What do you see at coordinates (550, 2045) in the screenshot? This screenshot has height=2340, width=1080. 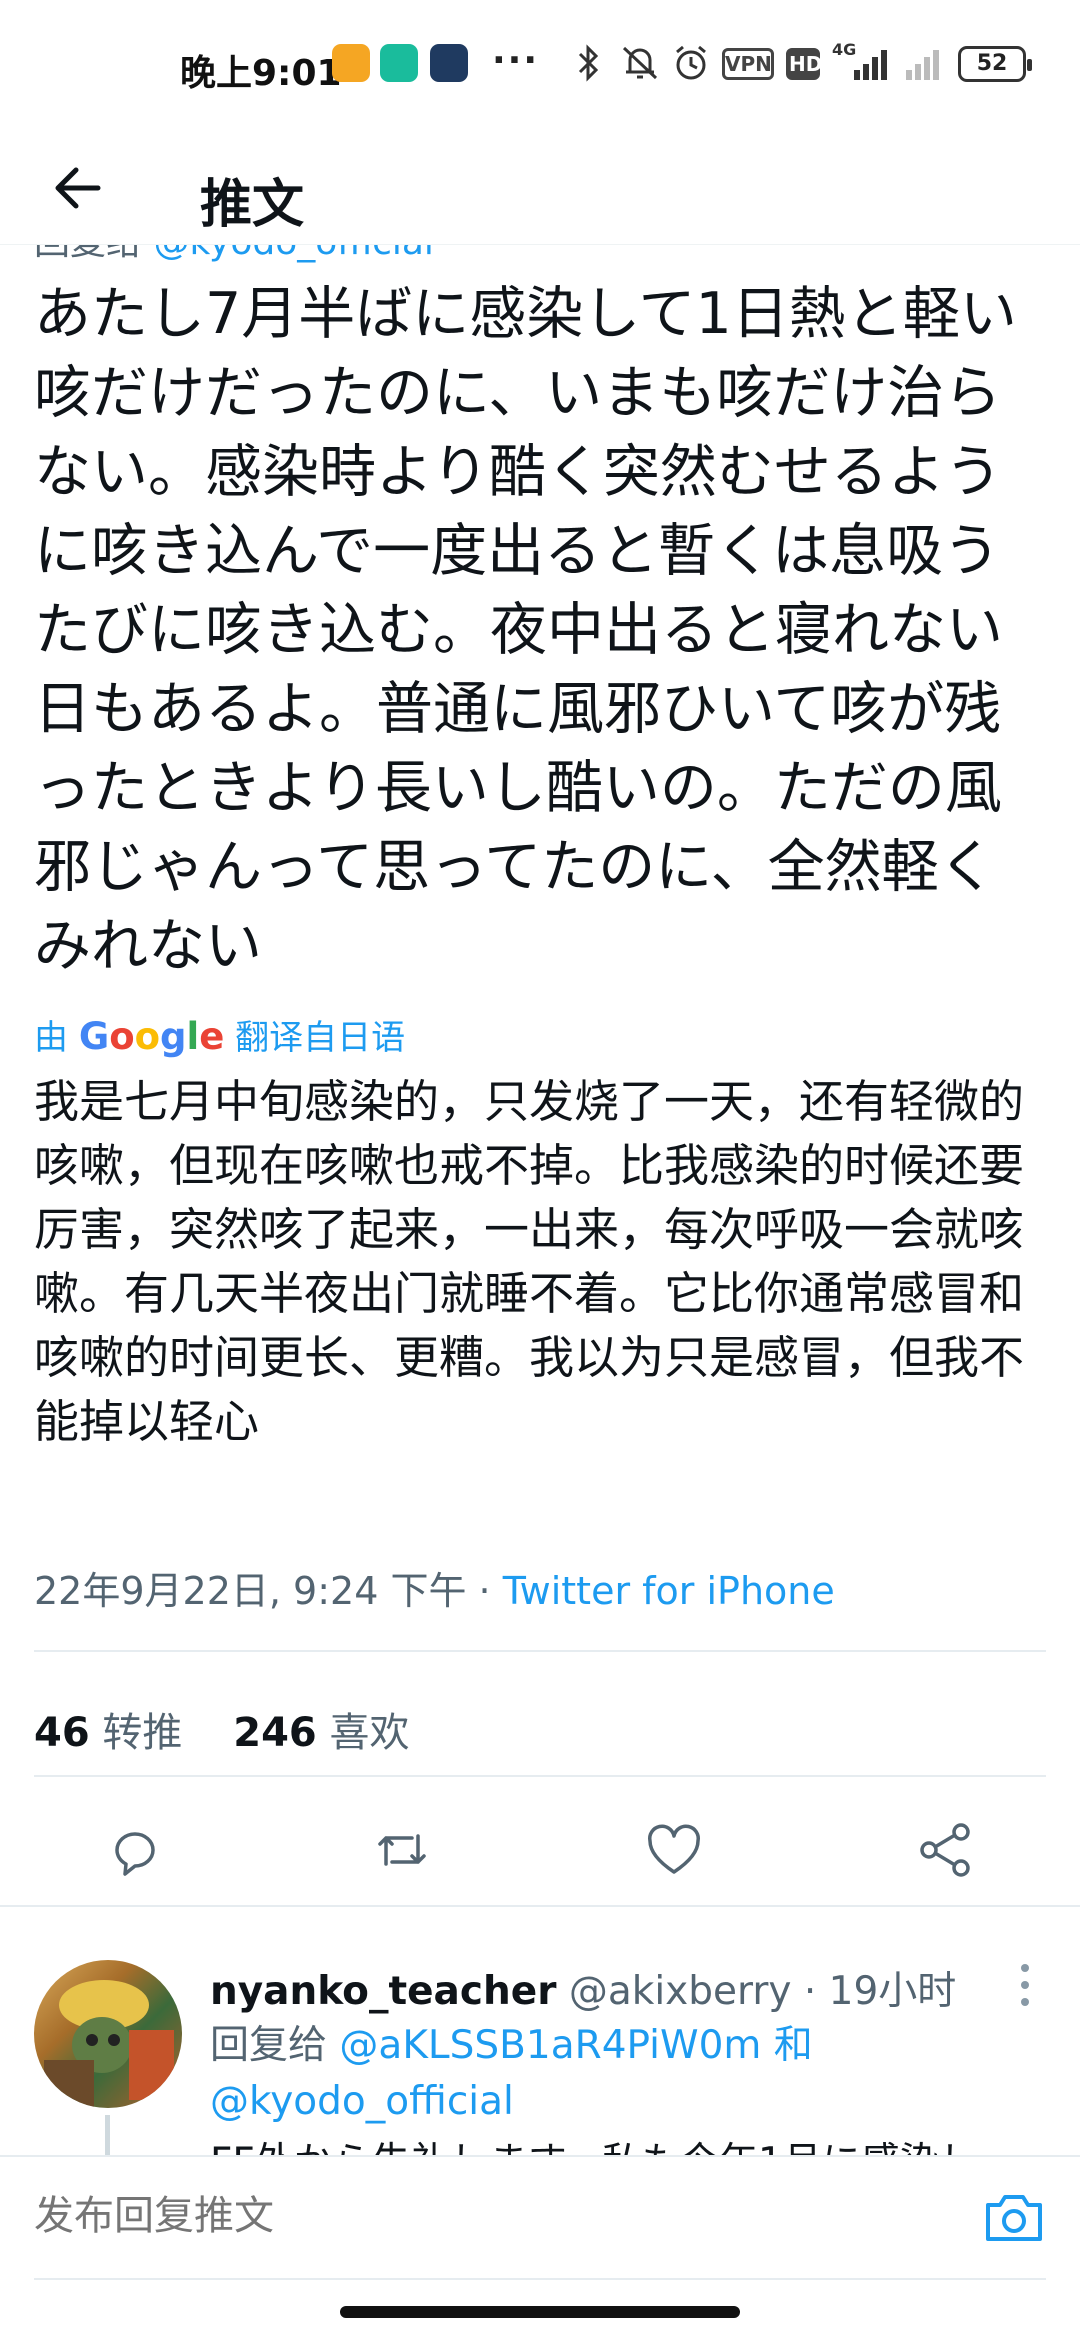 I see `reply-handle-link-1: @aKLSSB1aR4PiW0m` at bounding box center [550, 2045].